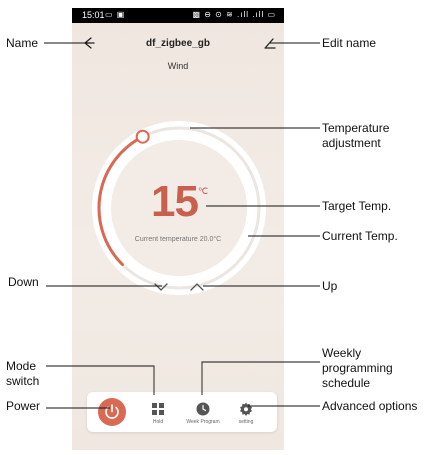  I want to click on annotation-mode-switch: Mode switch, so click(23, 373).